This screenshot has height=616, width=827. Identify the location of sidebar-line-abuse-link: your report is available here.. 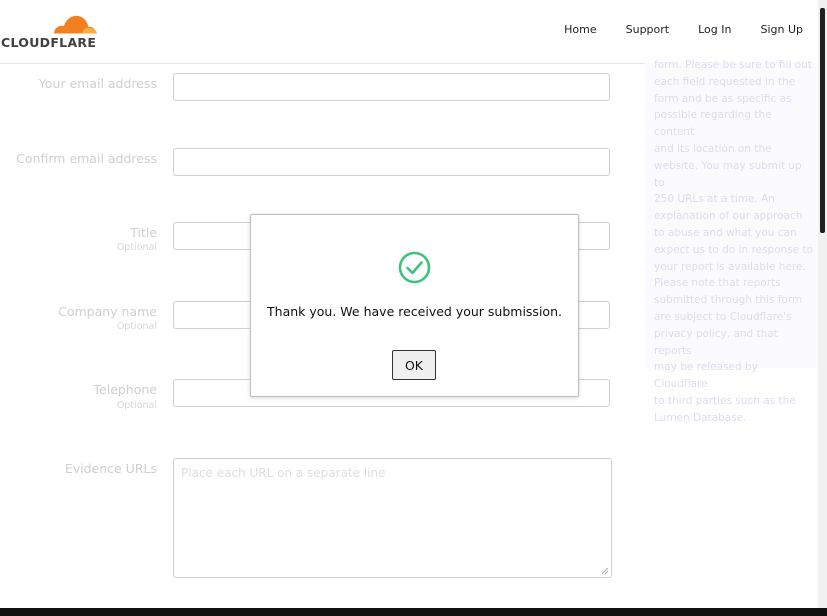
(734, 267).